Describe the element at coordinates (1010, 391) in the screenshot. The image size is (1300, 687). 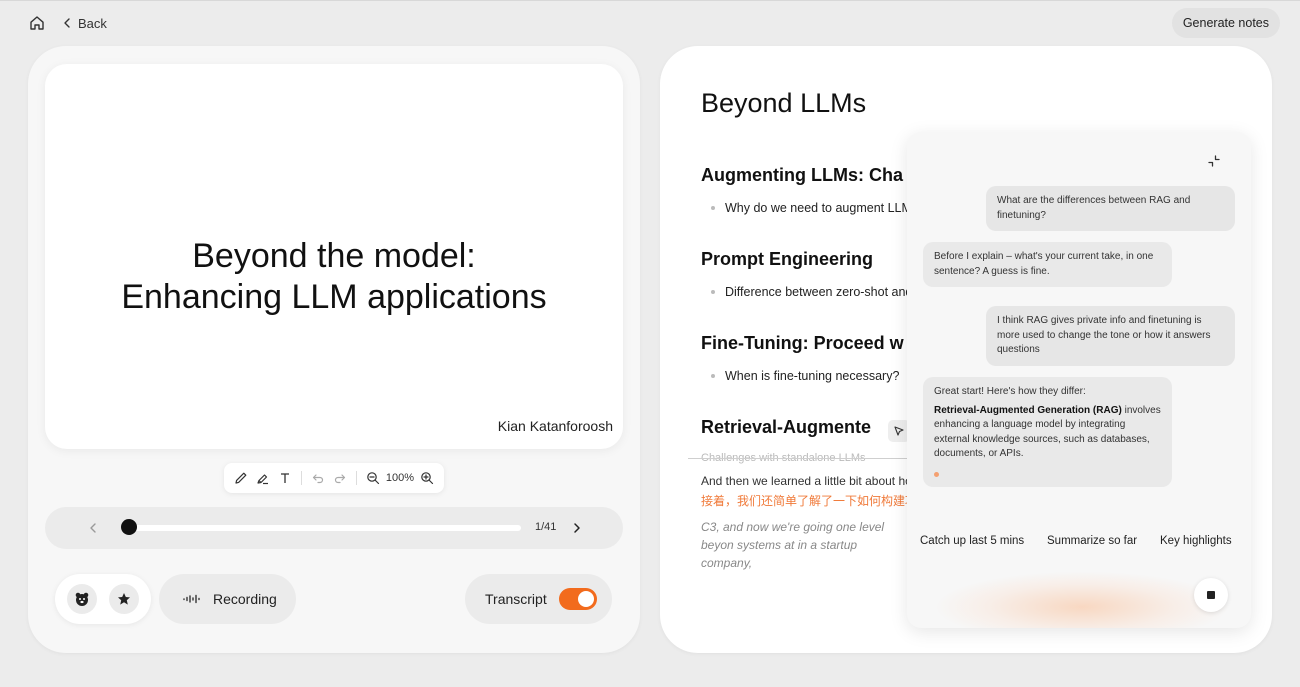
I see `assistant-intro: Great start! Here's how they differ:` at that location.